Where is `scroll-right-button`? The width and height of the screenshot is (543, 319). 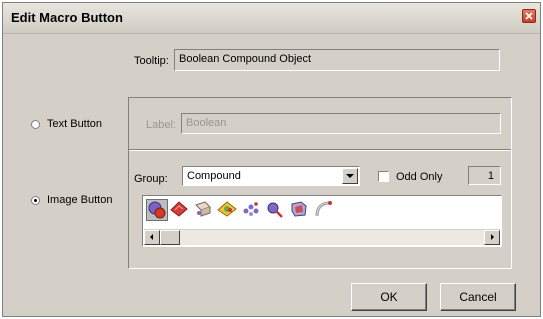 scroll-right-button is located at coordinates (492, 237).